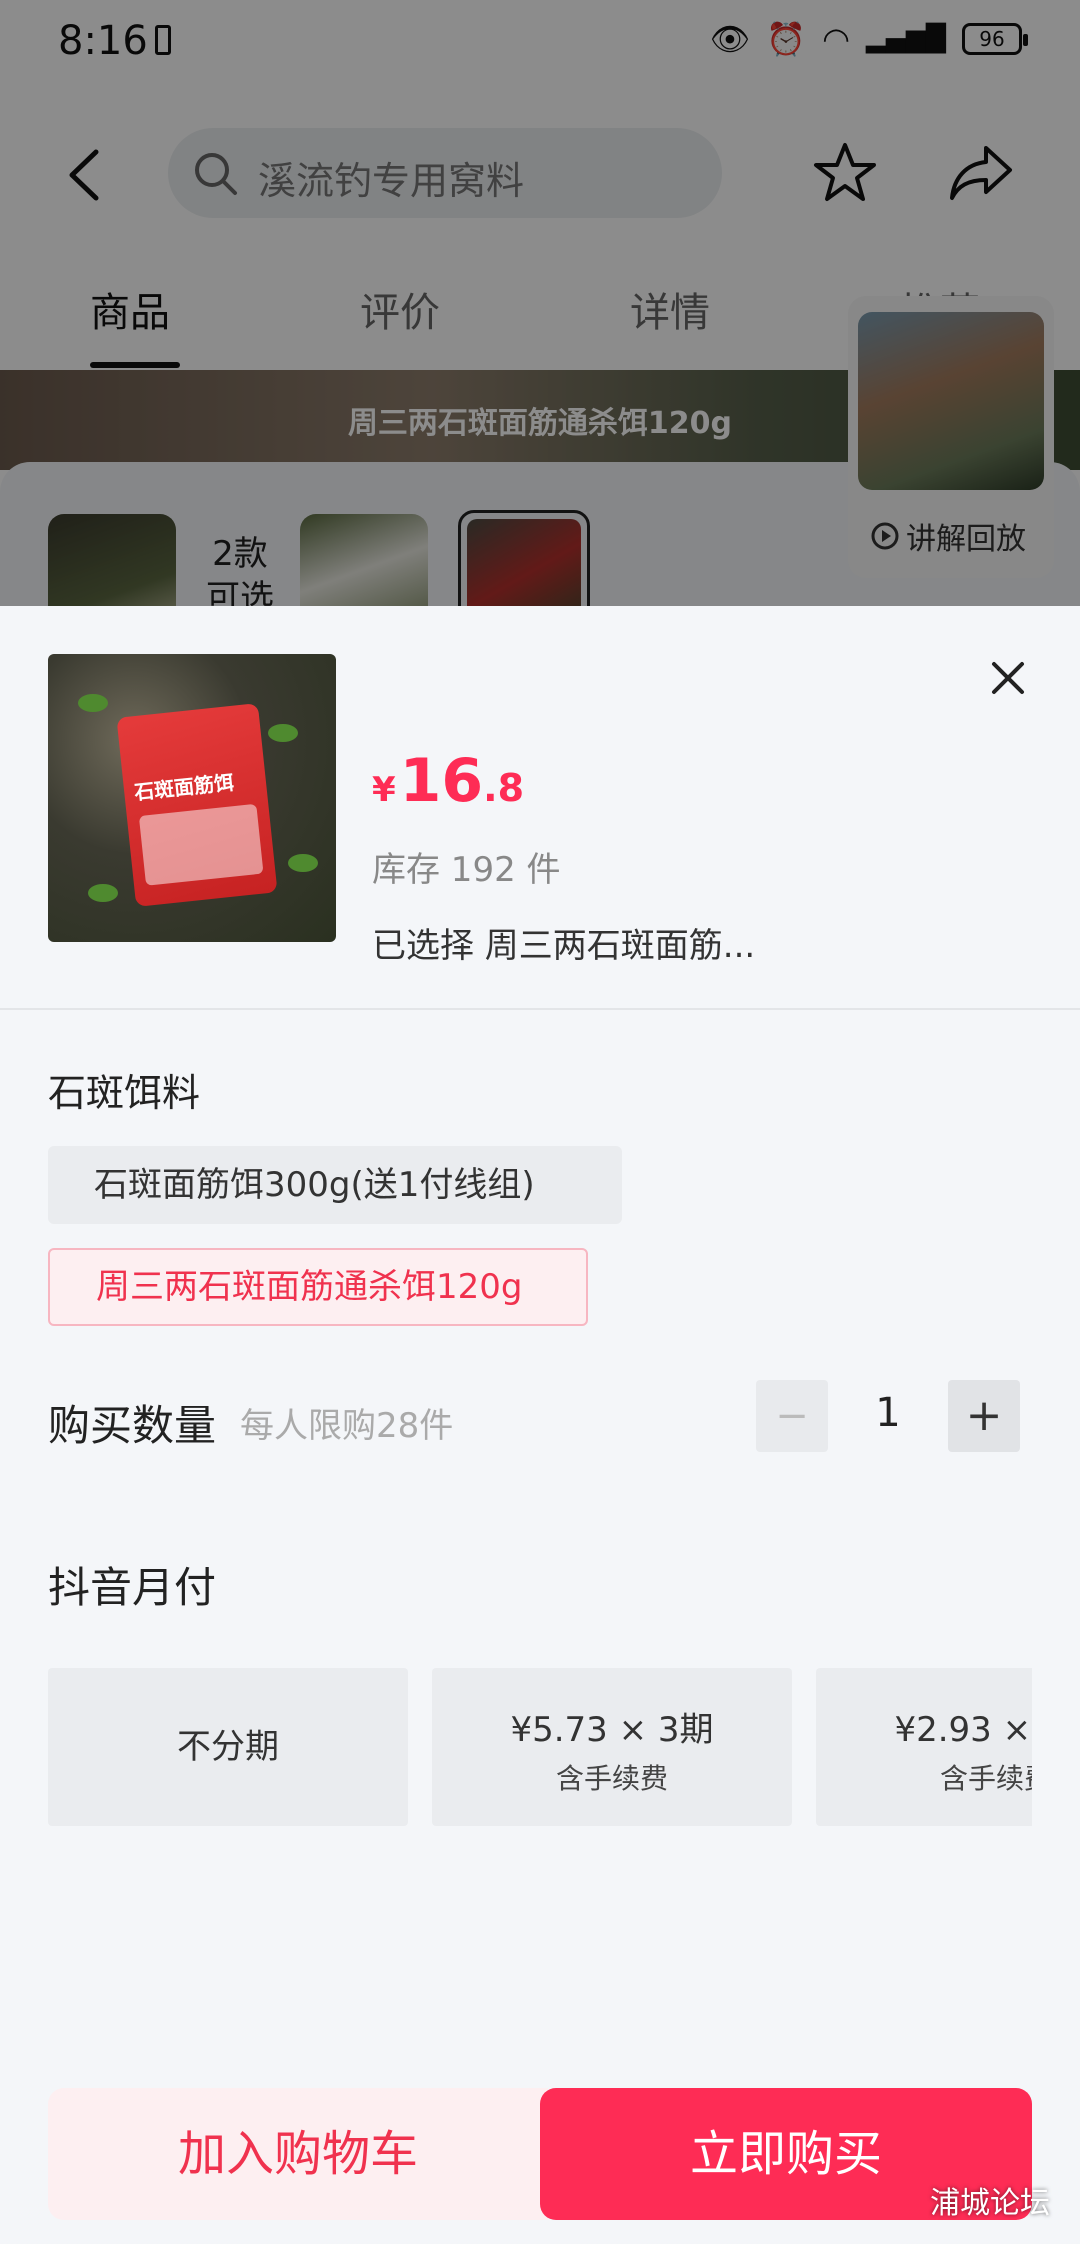  Describe the element at coordinates (347, 1426) in the screenshot. I see `quantity-limit: 每人限购28件` at that location.